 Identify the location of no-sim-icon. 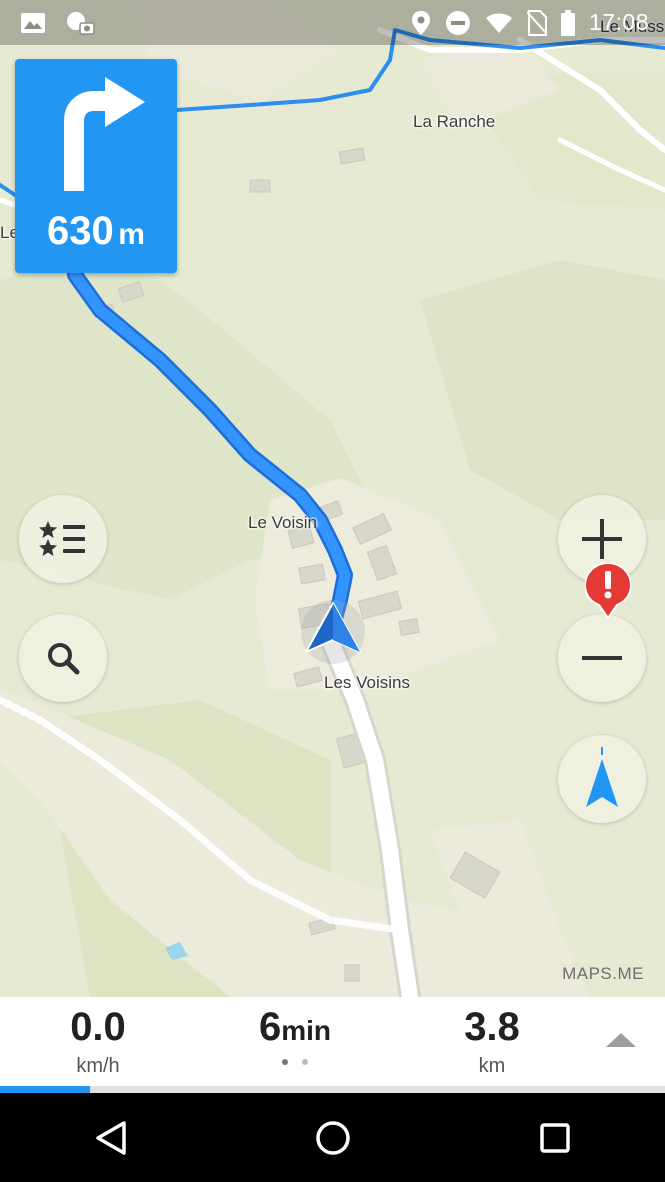
(536, 22).